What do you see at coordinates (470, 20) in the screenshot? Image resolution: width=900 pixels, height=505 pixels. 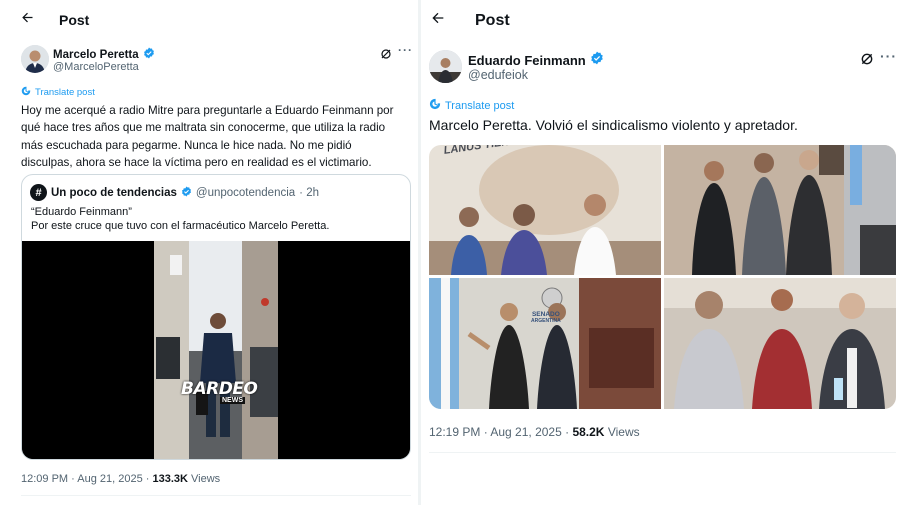 I see `right-post-header: Post` at bounding box center [470, 20].